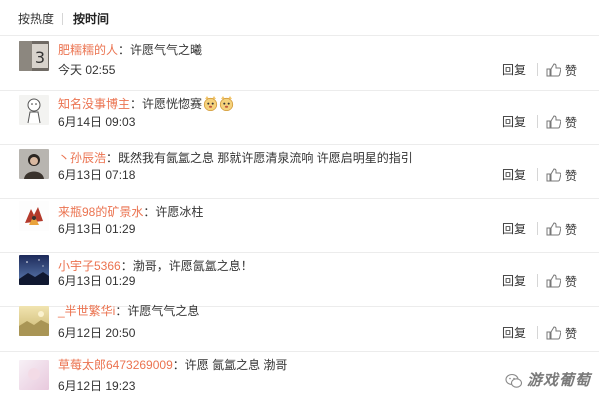  I want to click on watermark: 游戏葡萄, so click(551, 381).